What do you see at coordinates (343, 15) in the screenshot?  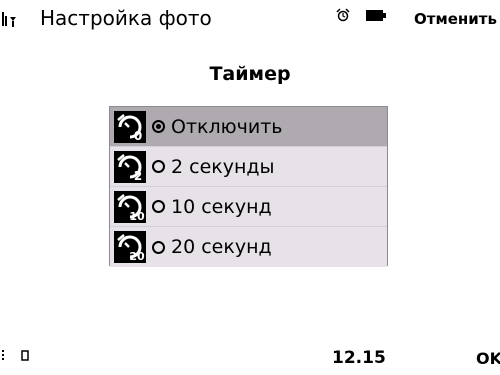 I see `alarm-icon` at bounding box center [343, 15].